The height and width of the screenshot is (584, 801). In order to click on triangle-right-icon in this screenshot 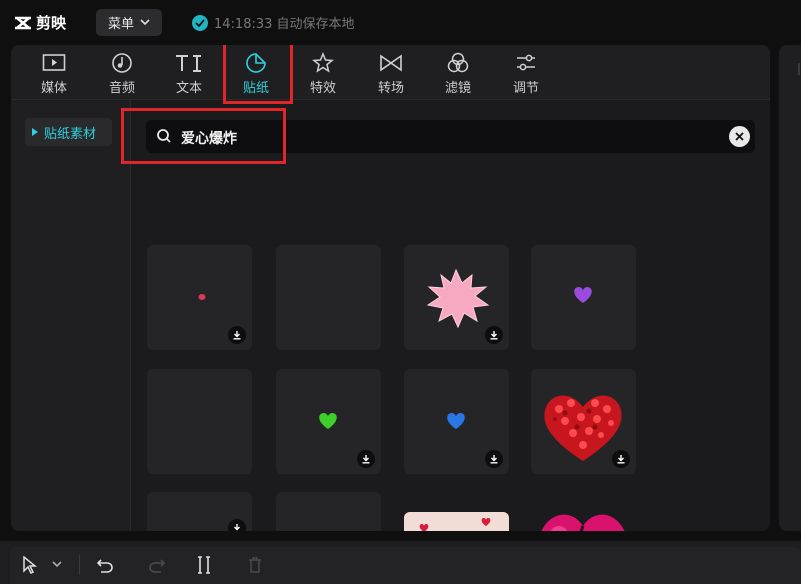, I will do `click(35, 132)`.